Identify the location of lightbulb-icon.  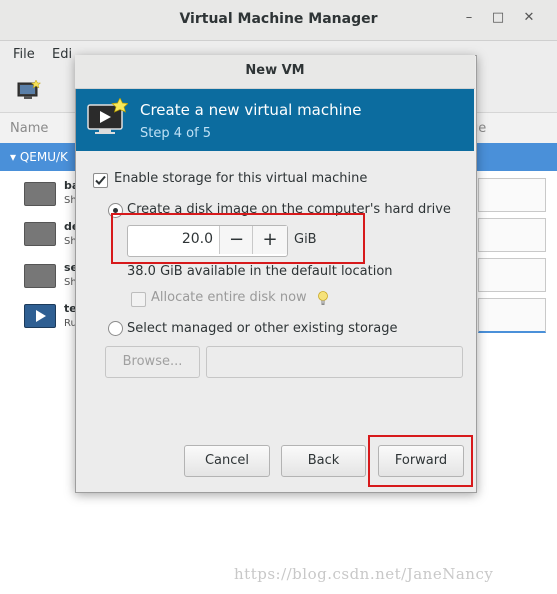
(323, 298).